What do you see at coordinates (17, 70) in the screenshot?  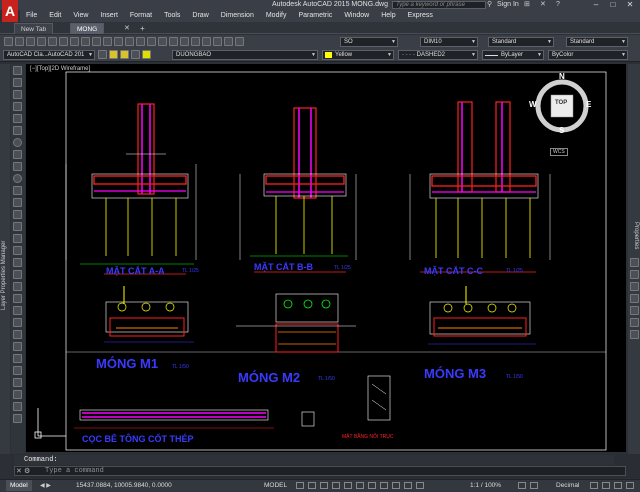 I see `line-tool-icon` at bounding box center [17, 70].